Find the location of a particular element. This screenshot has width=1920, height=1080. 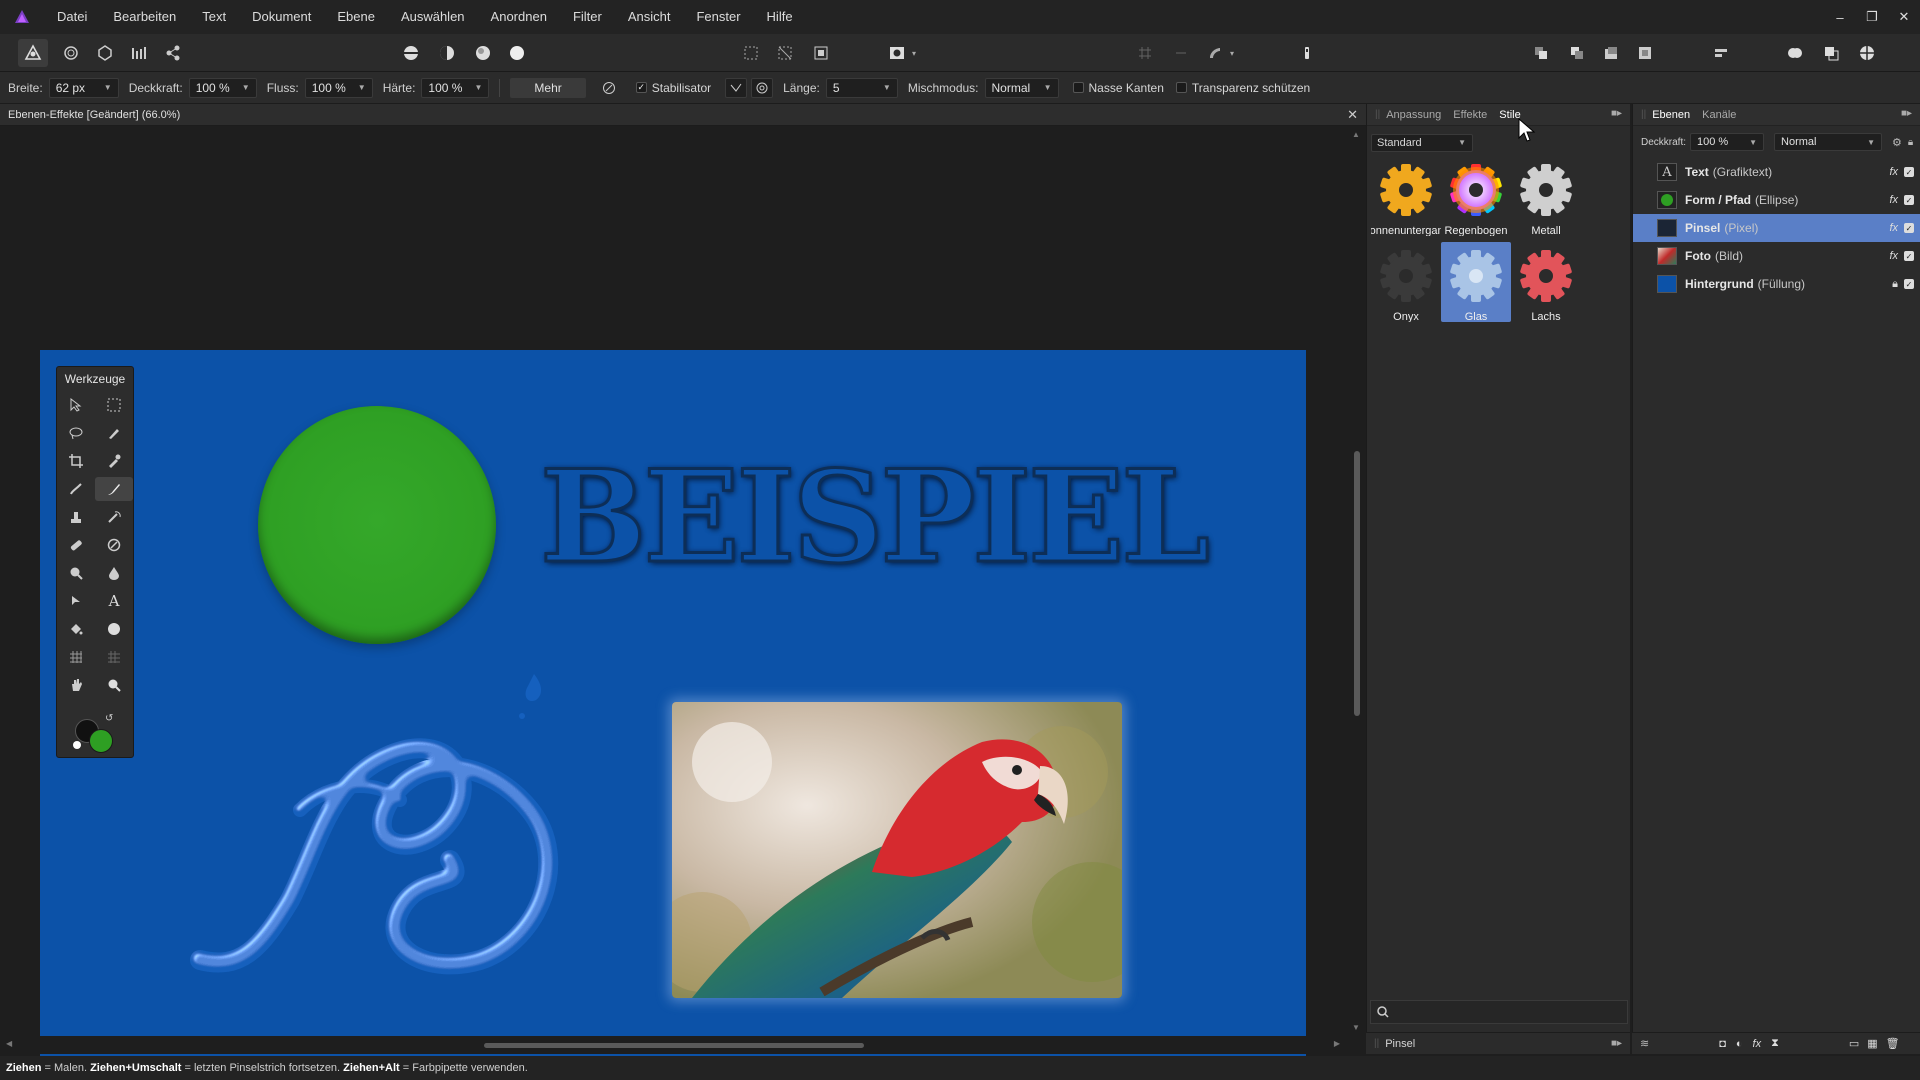

style-category-select: Standard ▼ is located at coordinates (1422, 143).